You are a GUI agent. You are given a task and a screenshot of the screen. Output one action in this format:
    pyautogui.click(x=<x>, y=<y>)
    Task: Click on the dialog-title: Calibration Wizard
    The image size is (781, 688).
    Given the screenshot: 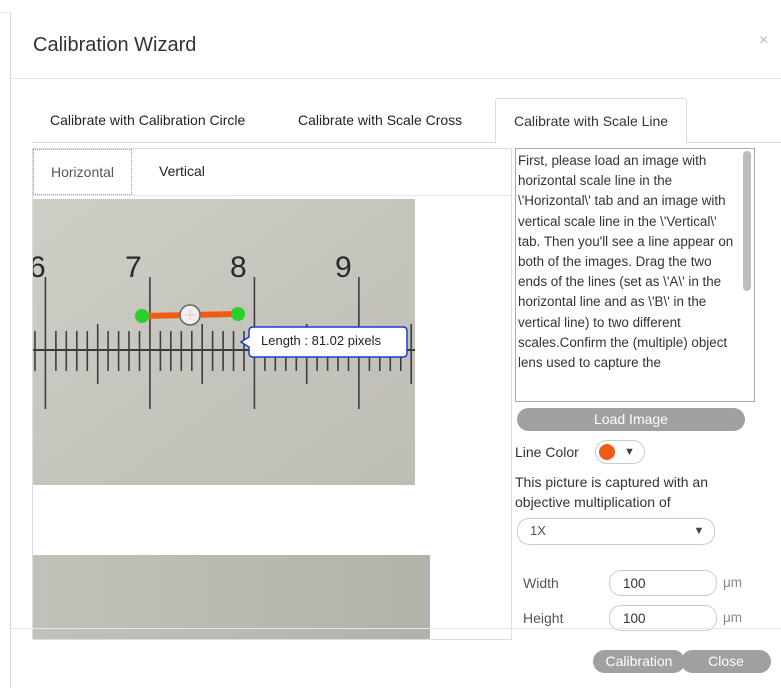 What is the action you would take?
    pyautogui.click(x=115, y=45)
    